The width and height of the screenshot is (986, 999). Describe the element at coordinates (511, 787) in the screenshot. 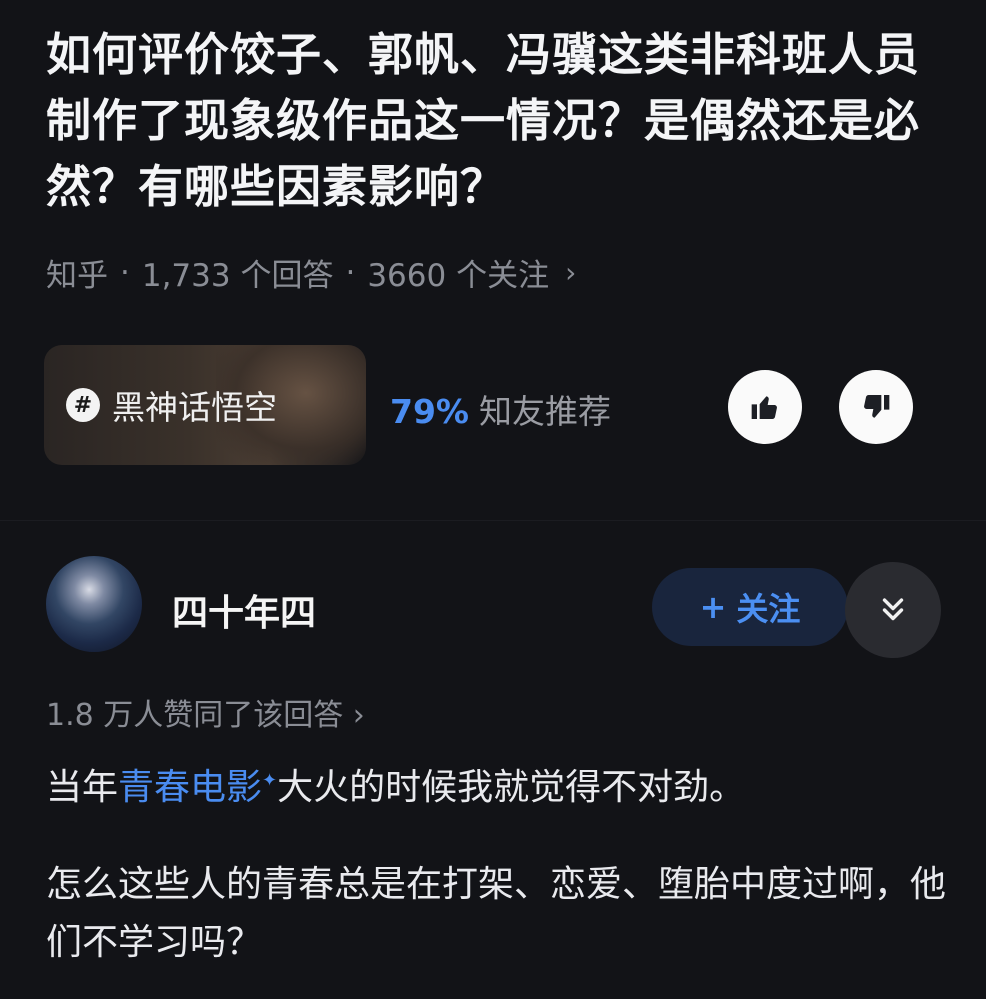

I see `answer-text: 大火的时候我就觉得不对劲。` at that location.